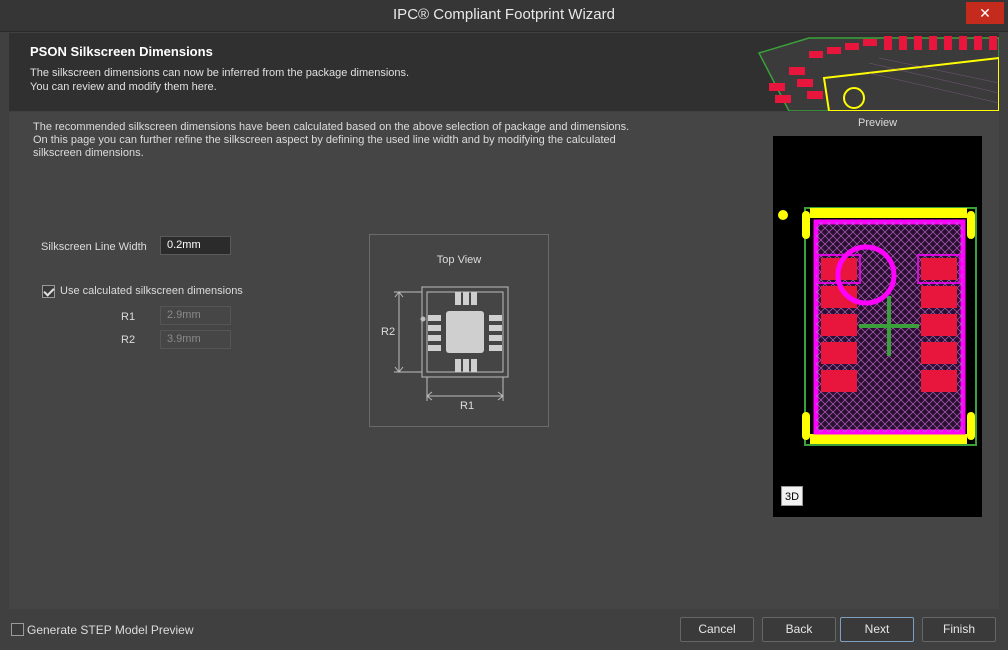 The height and width of the screenshot is (650, 1008). Describe the element at coordinates (195, 339) in the screenshot. I see `r2-input: 3.9mm` at that location.